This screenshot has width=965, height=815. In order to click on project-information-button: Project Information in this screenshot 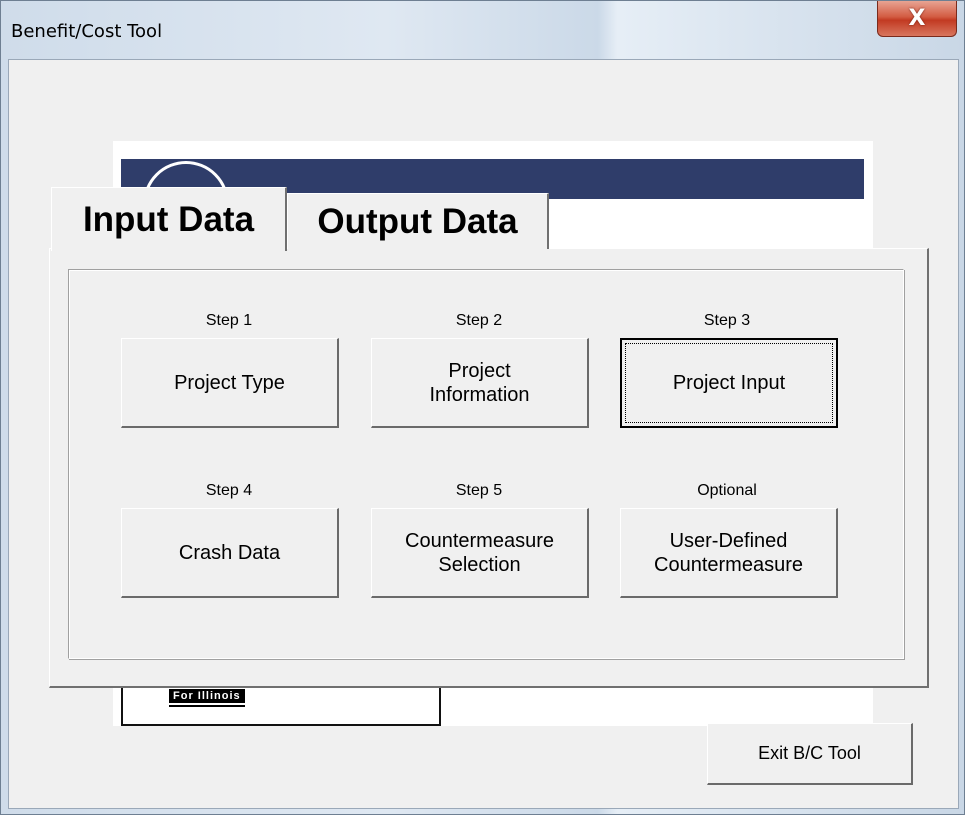, I will do `click(480, 383)`.